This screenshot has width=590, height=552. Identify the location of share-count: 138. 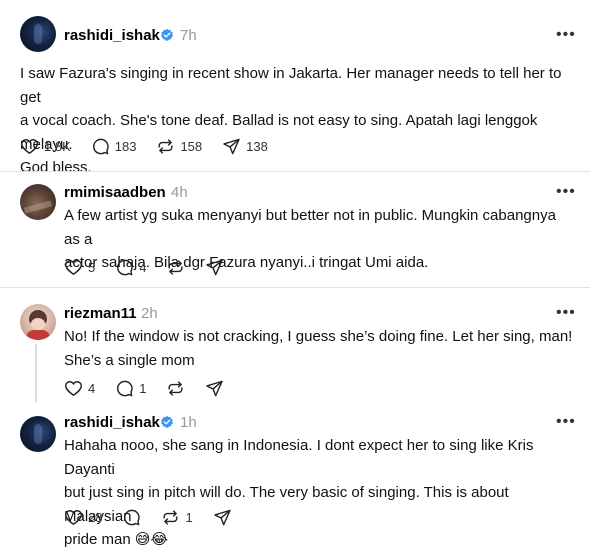
(257, 146).